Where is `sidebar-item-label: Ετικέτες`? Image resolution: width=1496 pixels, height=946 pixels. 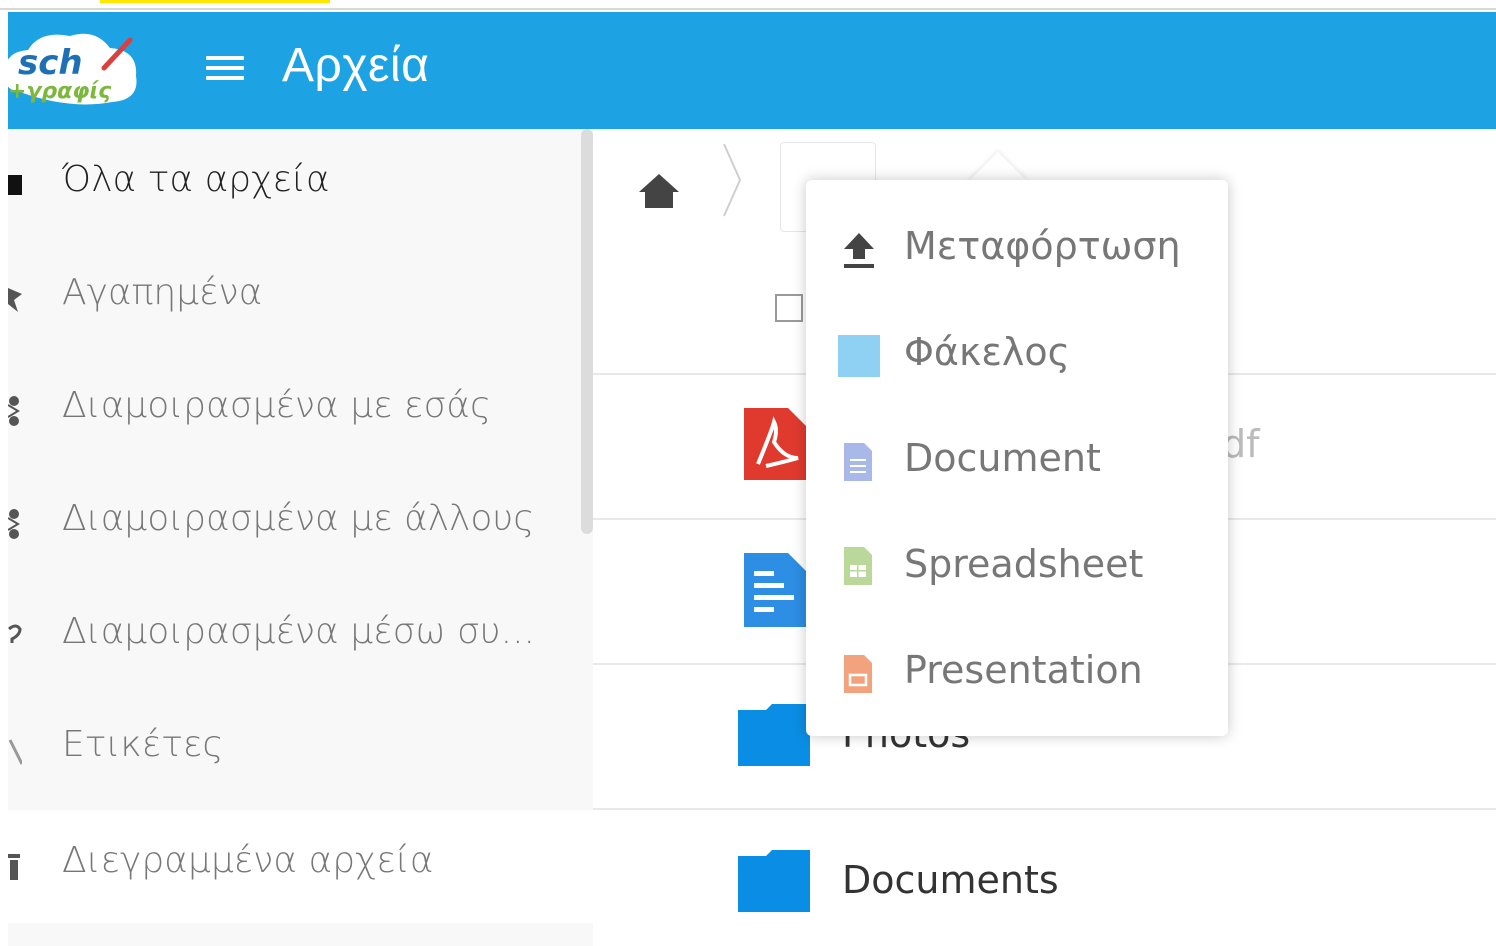 sidebar-item-label: Ετικέτες is located at coordinates (143, 744).